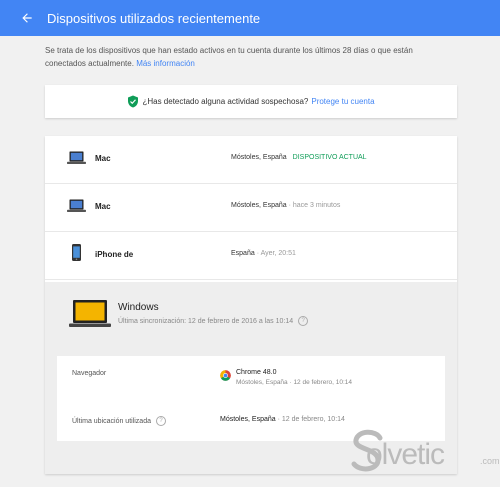 The image size is (500, 487). What do you see at coordinates (243, 253) in the screenshot?
I see `device-location-text: España` at bounding box center [243, 253].